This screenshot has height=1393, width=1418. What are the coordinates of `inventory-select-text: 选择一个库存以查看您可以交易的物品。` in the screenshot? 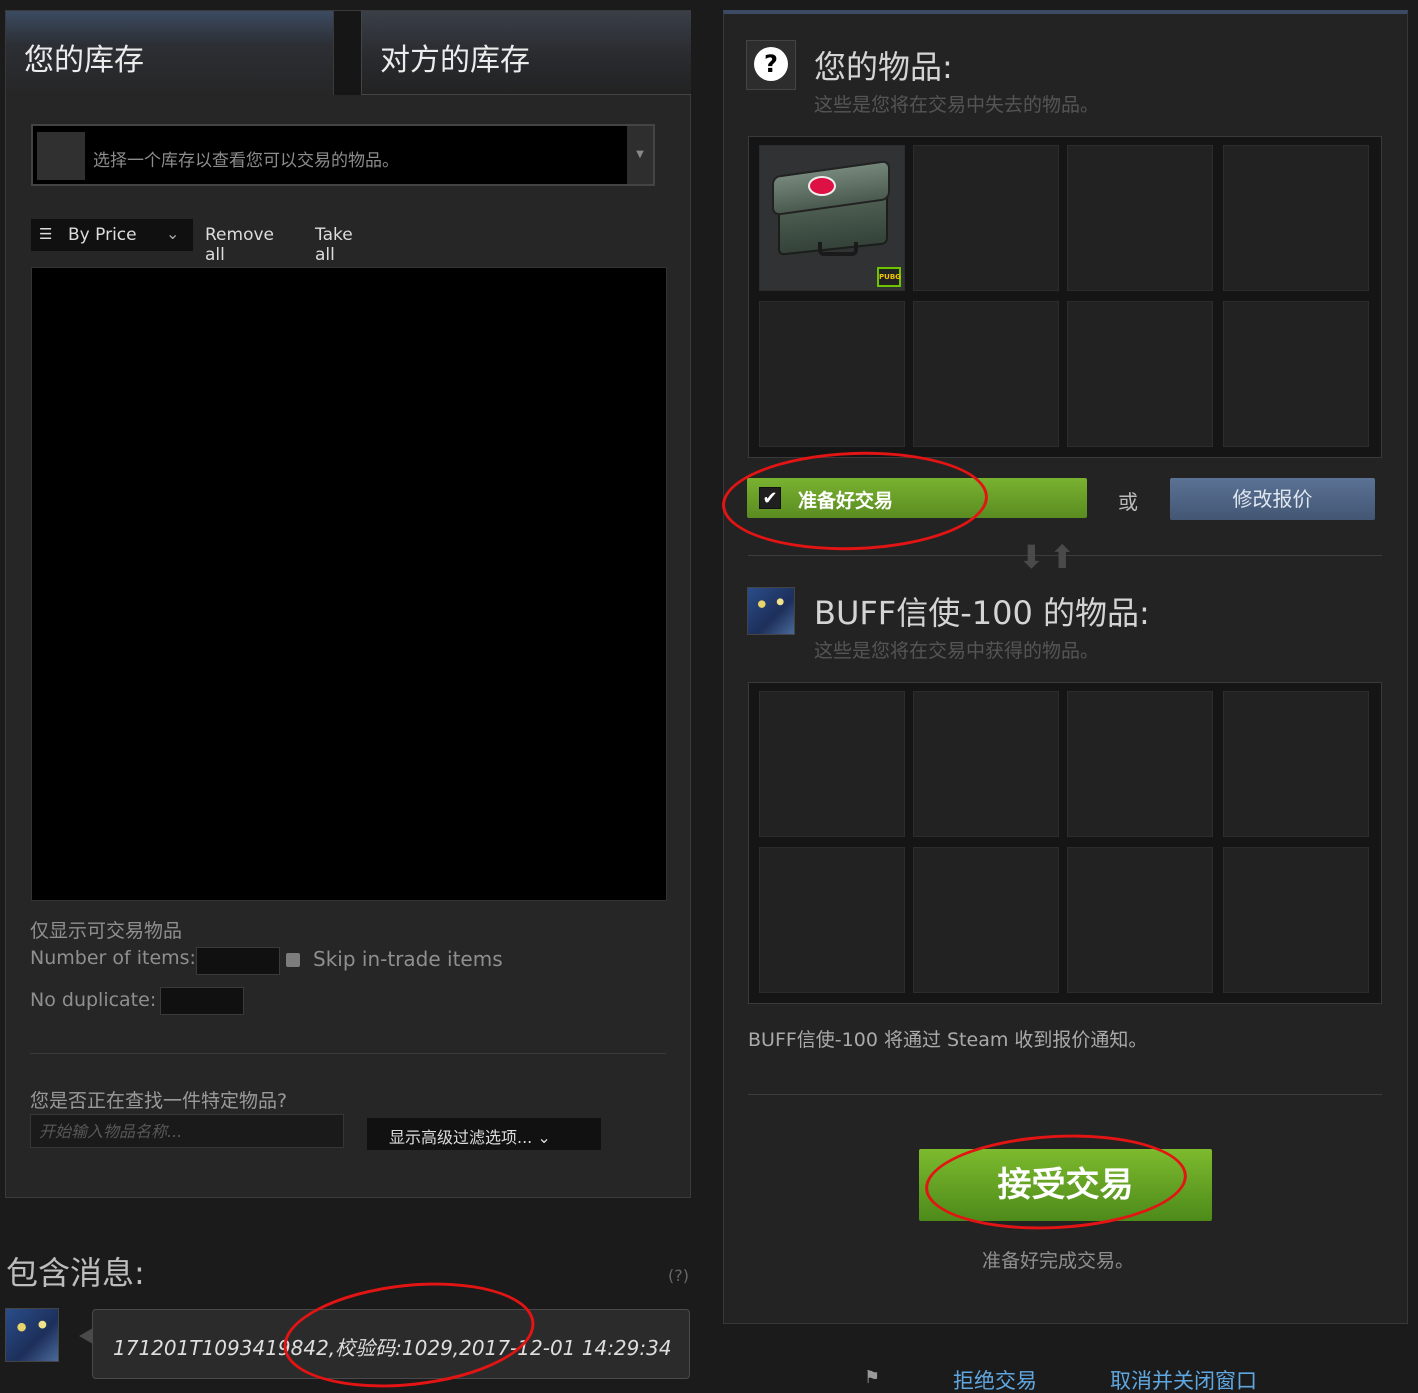 It's located at (246, 161).